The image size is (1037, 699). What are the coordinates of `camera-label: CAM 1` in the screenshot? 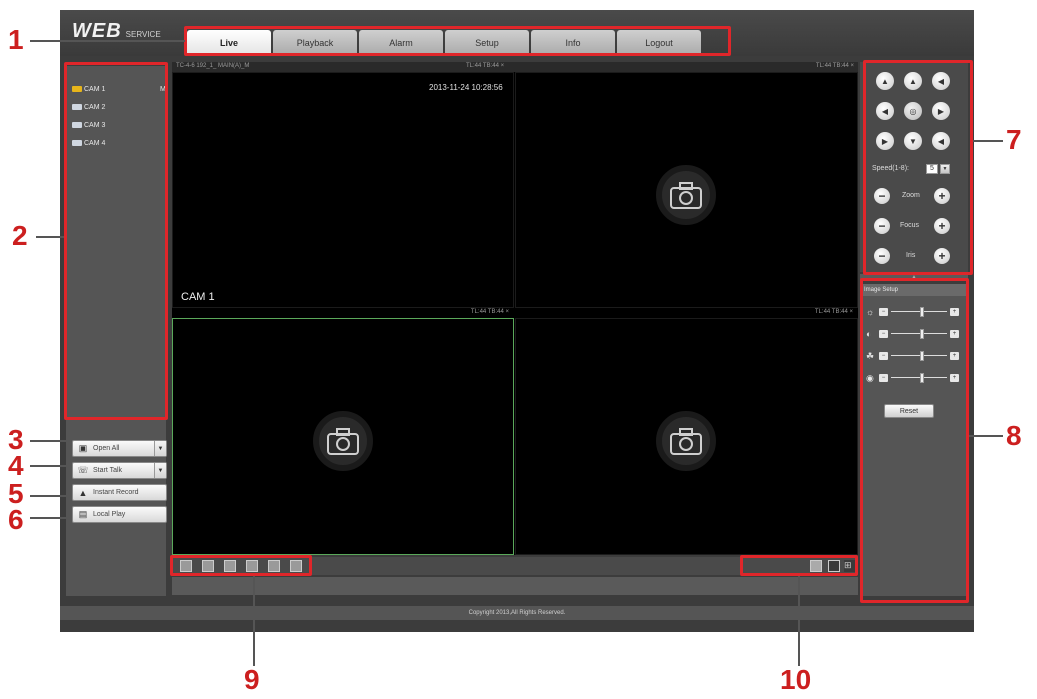 It's located at (95, 89).